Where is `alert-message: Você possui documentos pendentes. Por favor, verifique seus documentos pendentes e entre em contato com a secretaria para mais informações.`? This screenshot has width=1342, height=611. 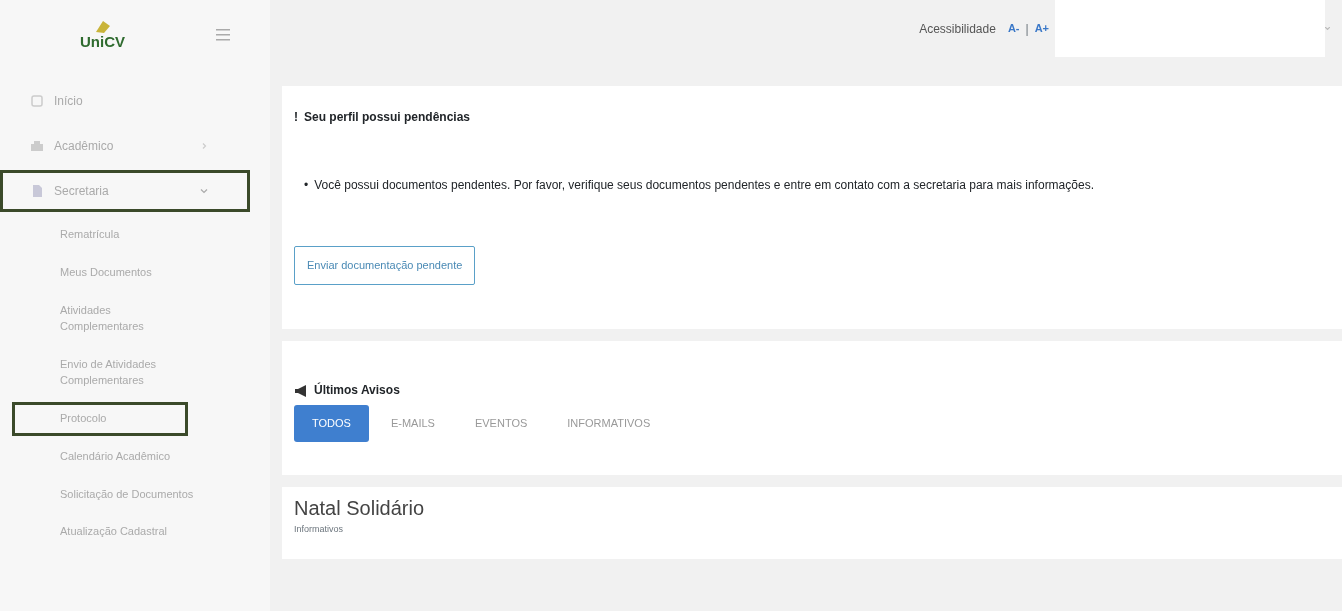
alert-message: Você possui documentos pendentes. Por favor, verifique seus documentos pendentes e entre em contato com a secretaria para mais informações. is located at coordinates (704, 185).